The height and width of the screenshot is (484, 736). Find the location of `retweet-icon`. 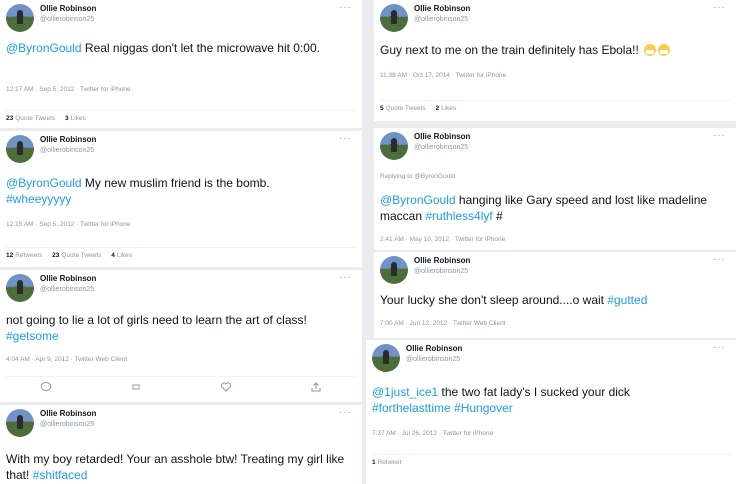

retweet-icon is located at coordinates (136, 387).